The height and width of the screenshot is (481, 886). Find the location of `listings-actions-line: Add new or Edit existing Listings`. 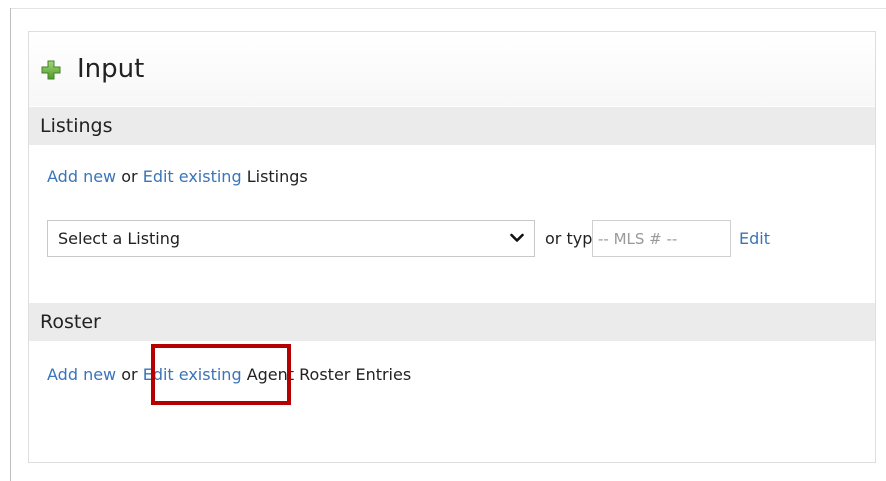

listings-actions-line: Add new or Edit existing Listings is located at coordinates (177, 177).